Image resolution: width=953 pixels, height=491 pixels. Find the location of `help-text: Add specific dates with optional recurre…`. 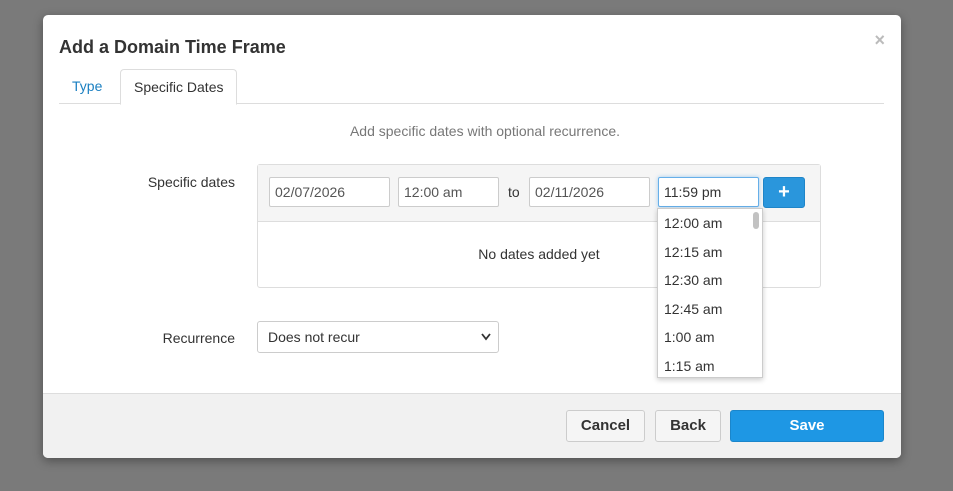

help-text: Add specific dates with optional recurre… is located at coordinates (485, 131).